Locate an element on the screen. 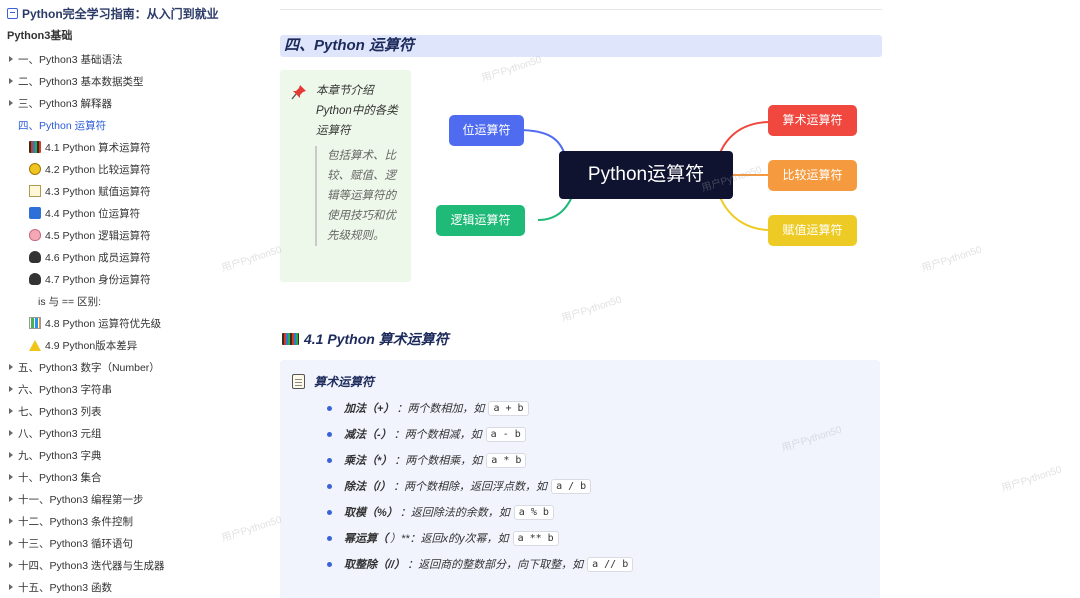  sidebar-item-precedence: 4.8 Python 运算符优先级 is located at coordinates (130, 323).